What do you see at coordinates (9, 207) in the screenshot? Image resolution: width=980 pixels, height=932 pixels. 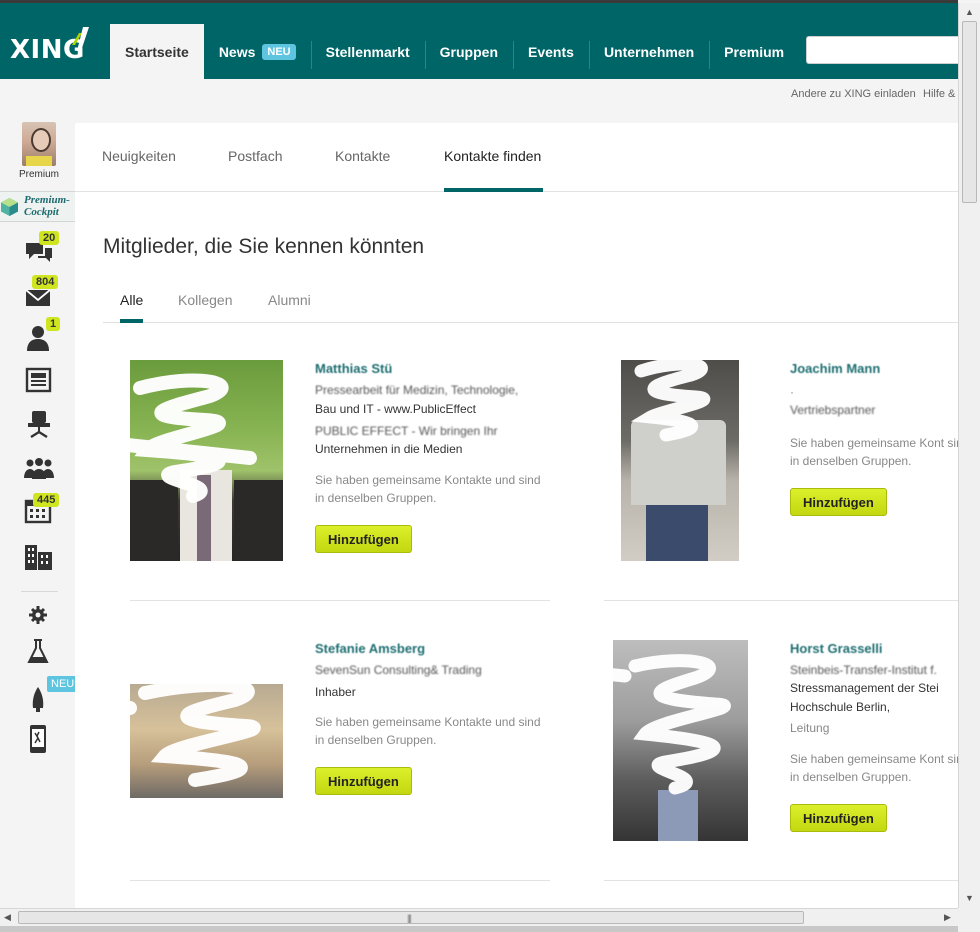 I see `cockpit-hexagon-icon` at bounding box center [9, 207].